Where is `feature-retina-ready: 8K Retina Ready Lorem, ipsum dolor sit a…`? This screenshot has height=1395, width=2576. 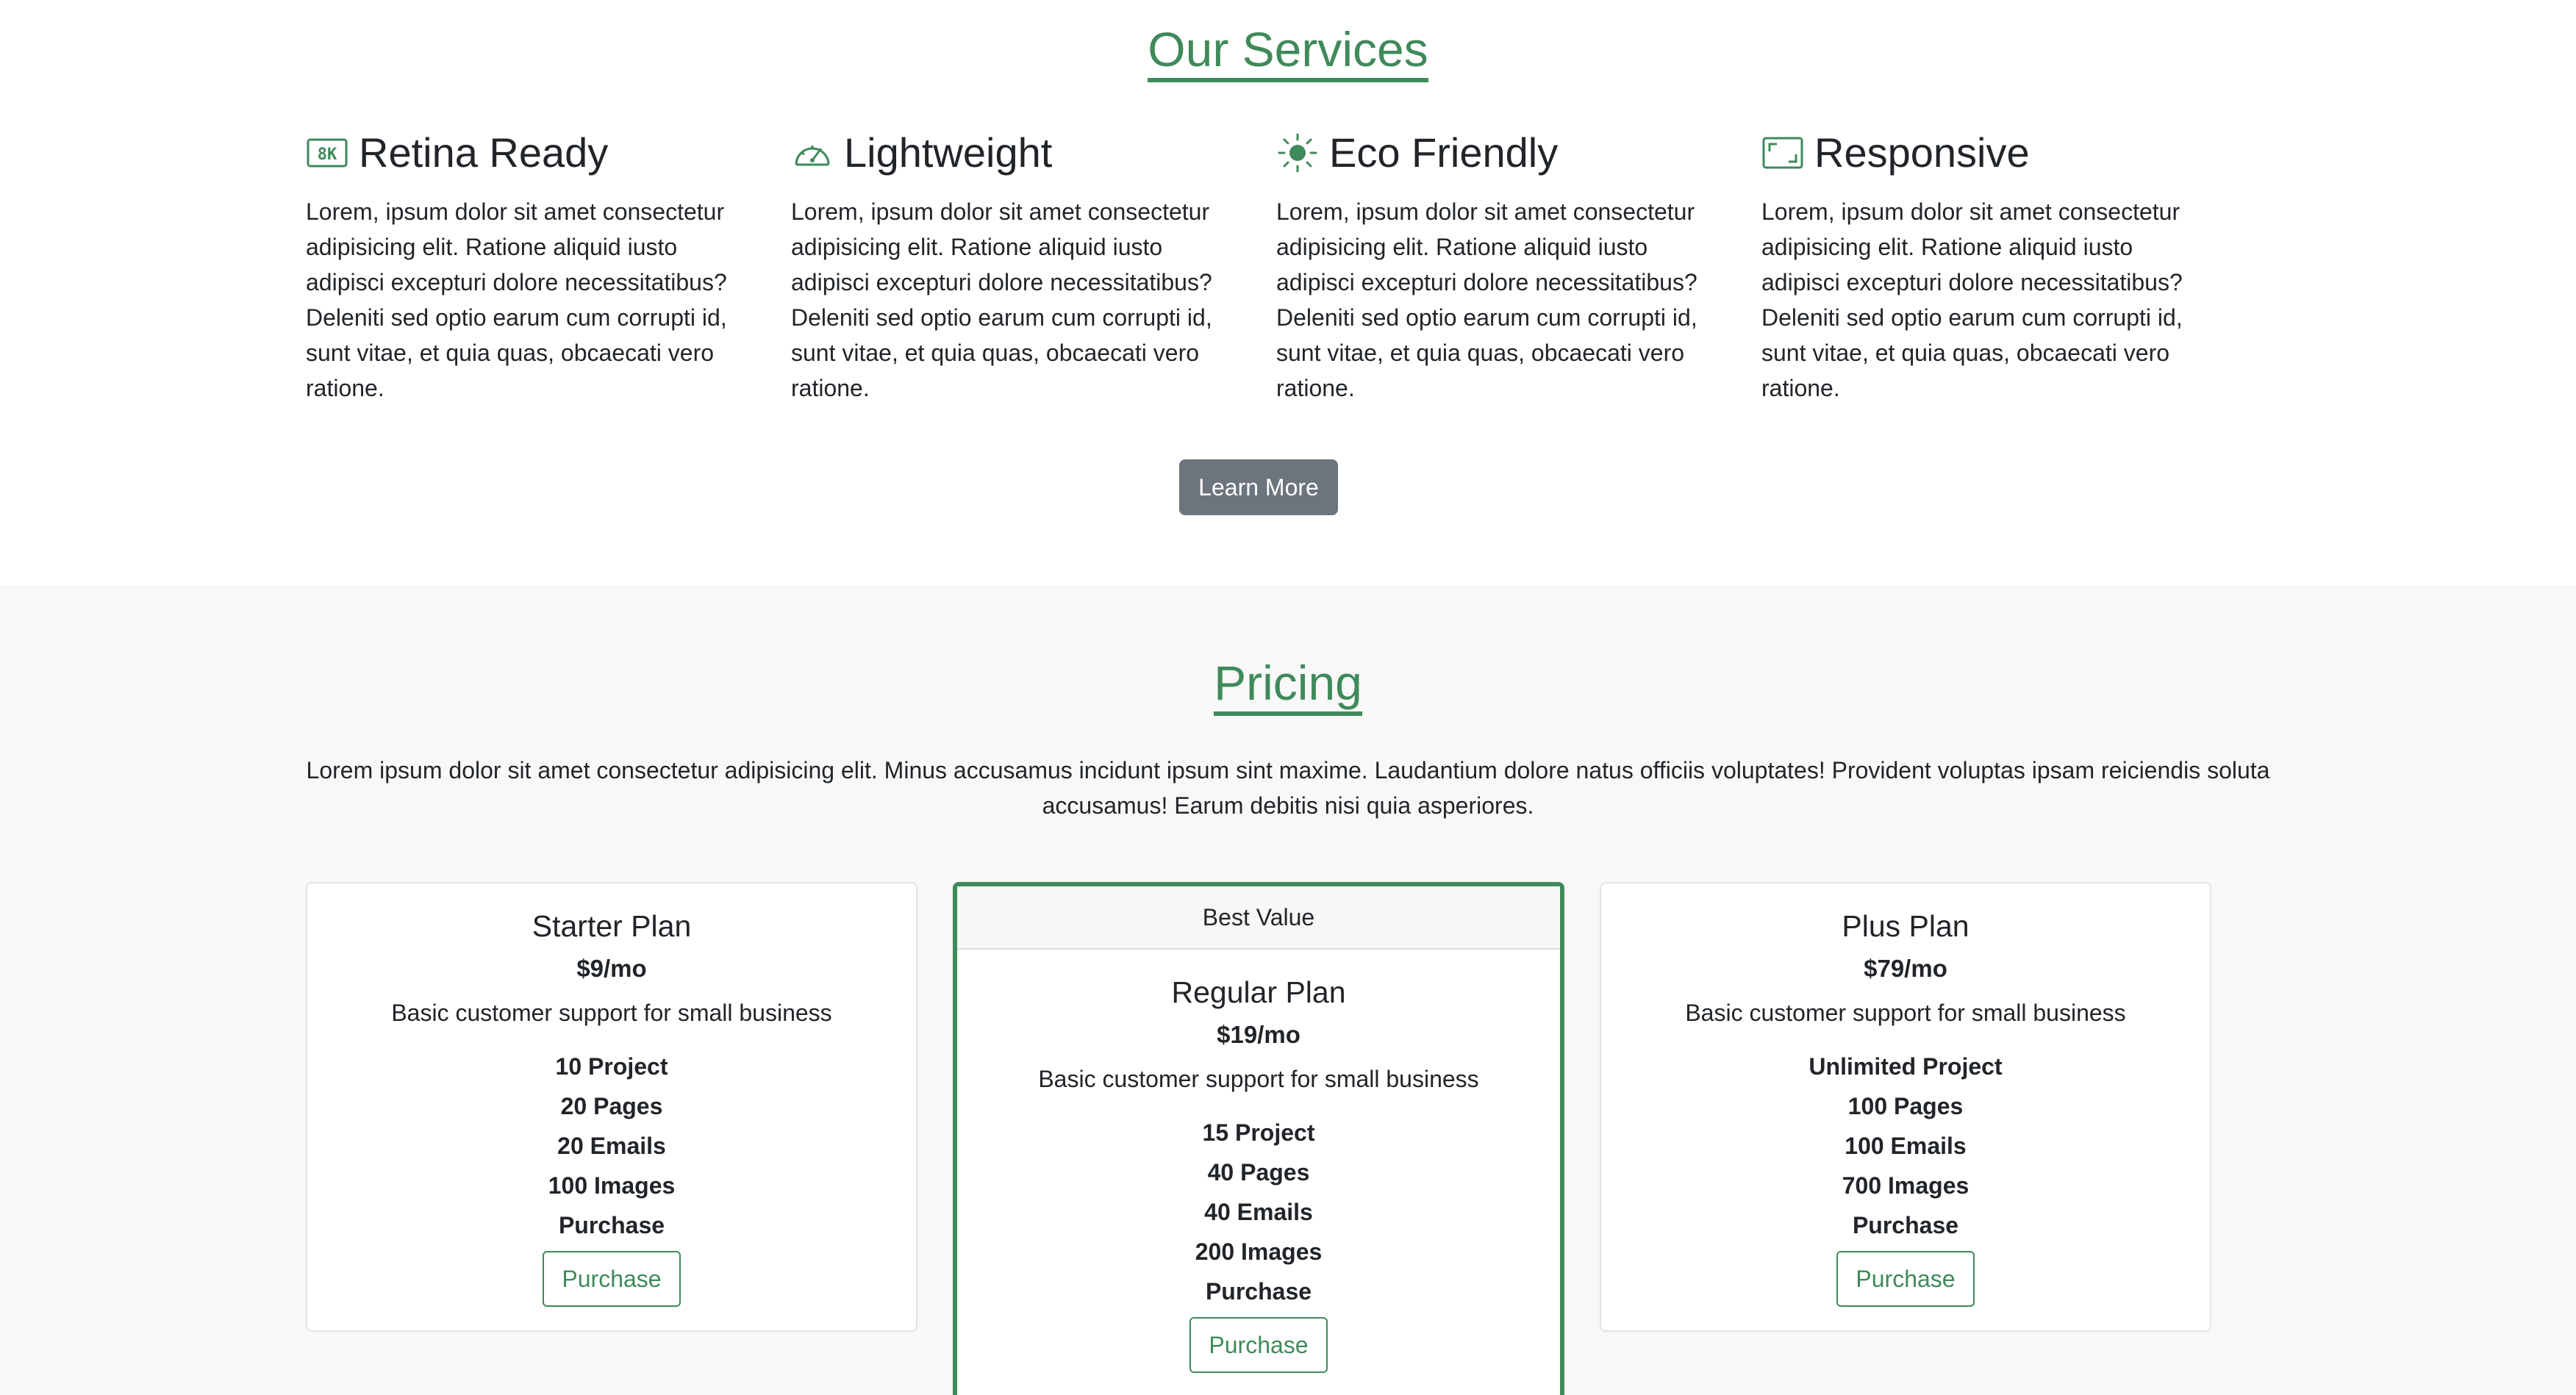
feature-retina-ready: 8K Retina Ready Lorem, ipsum dolor sit a… is located at coordinates (526, 265).